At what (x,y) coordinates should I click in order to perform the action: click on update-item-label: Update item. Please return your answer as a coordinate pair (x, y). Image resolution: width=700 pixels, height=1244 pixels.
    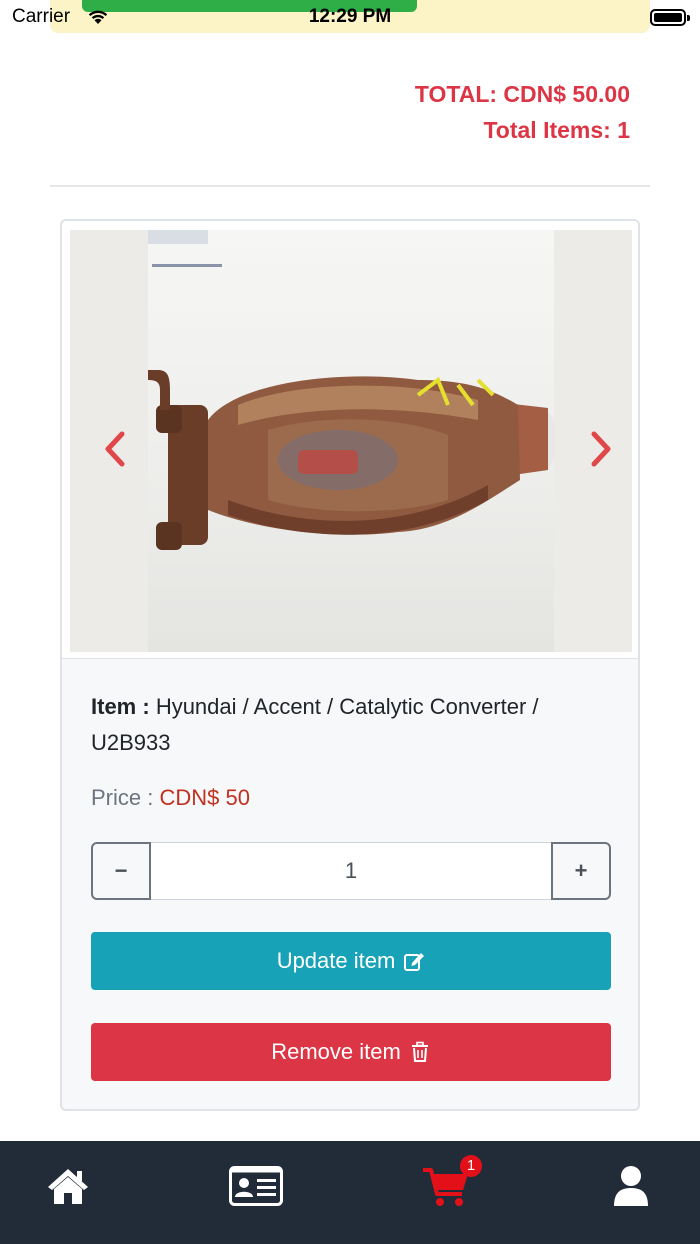
    Looking at the image, I should click on (336, 960).